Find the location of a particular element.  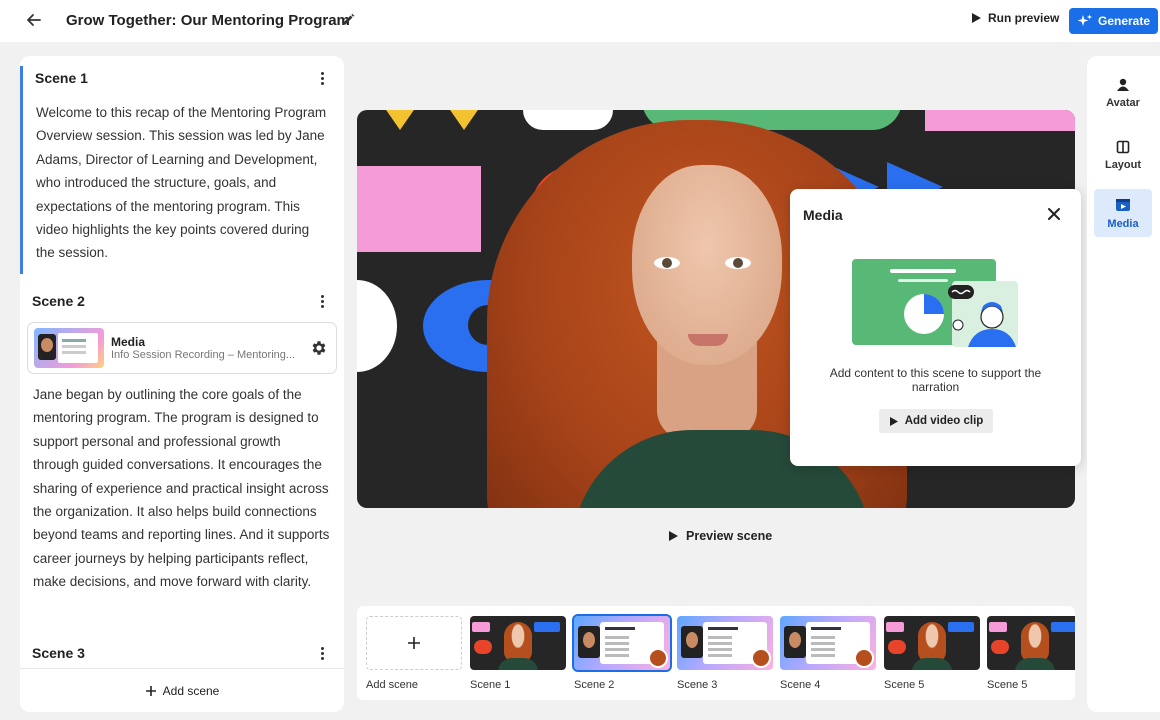

gear-icon is located at coordinates (319, 348).